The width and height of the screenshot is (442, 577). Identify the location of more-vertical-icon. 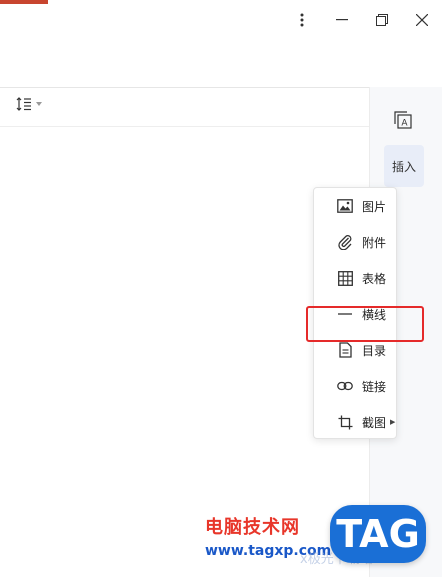
(302, 20).